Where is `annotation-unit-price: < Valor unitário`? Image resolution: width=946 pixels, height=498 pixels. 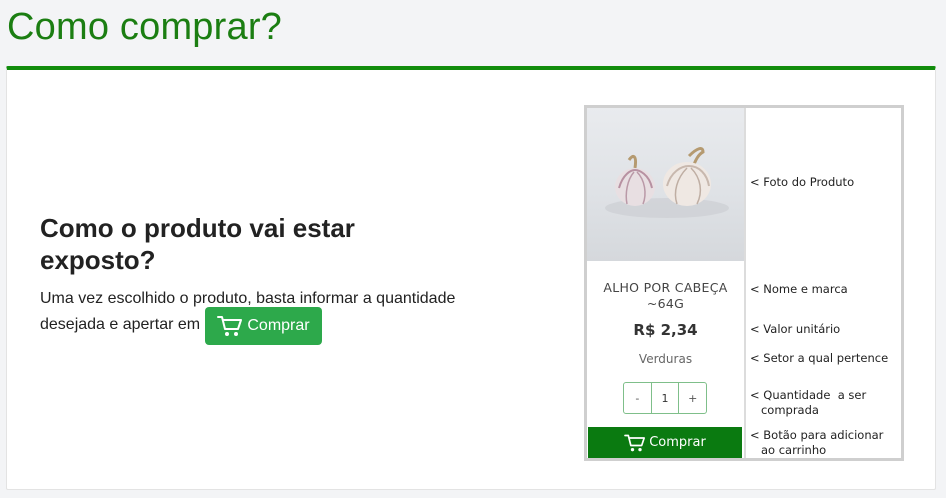 annotation-unit-price: < Valor unitário is located at coordinates (795, 329).